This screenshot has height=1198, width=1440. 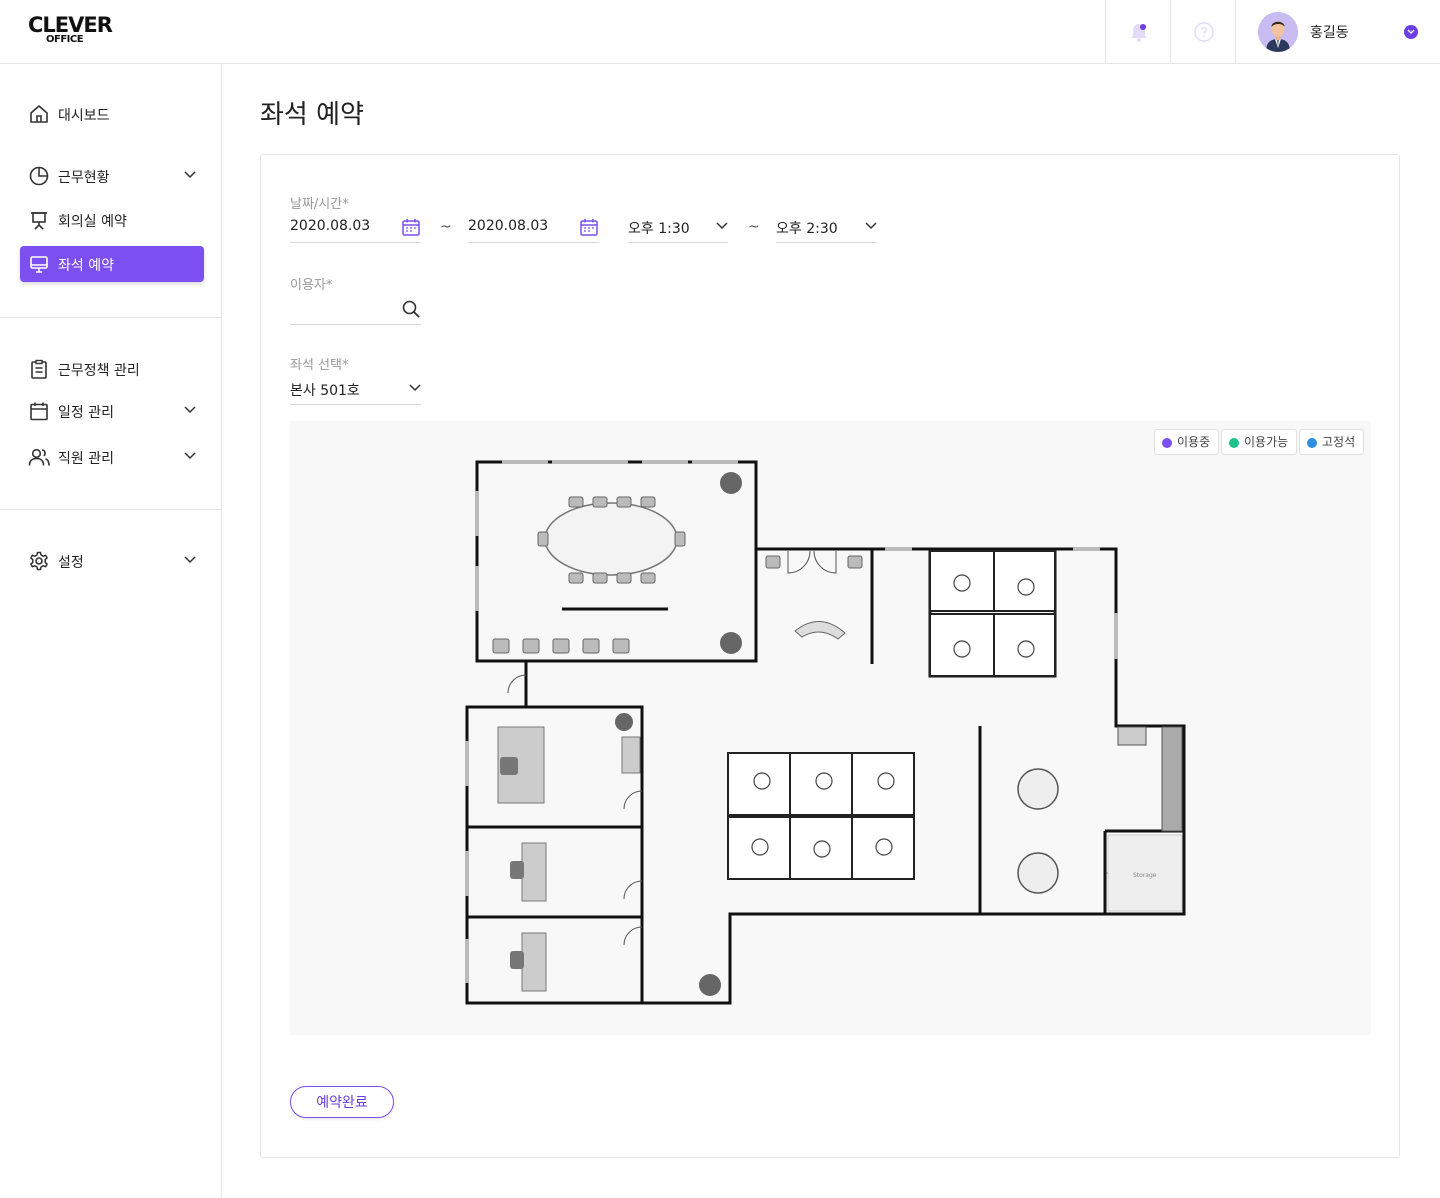 What do you see at coordinates (39, 264) in the screenshot?
I see `monitor-icon` at bounding box center [39, 264].